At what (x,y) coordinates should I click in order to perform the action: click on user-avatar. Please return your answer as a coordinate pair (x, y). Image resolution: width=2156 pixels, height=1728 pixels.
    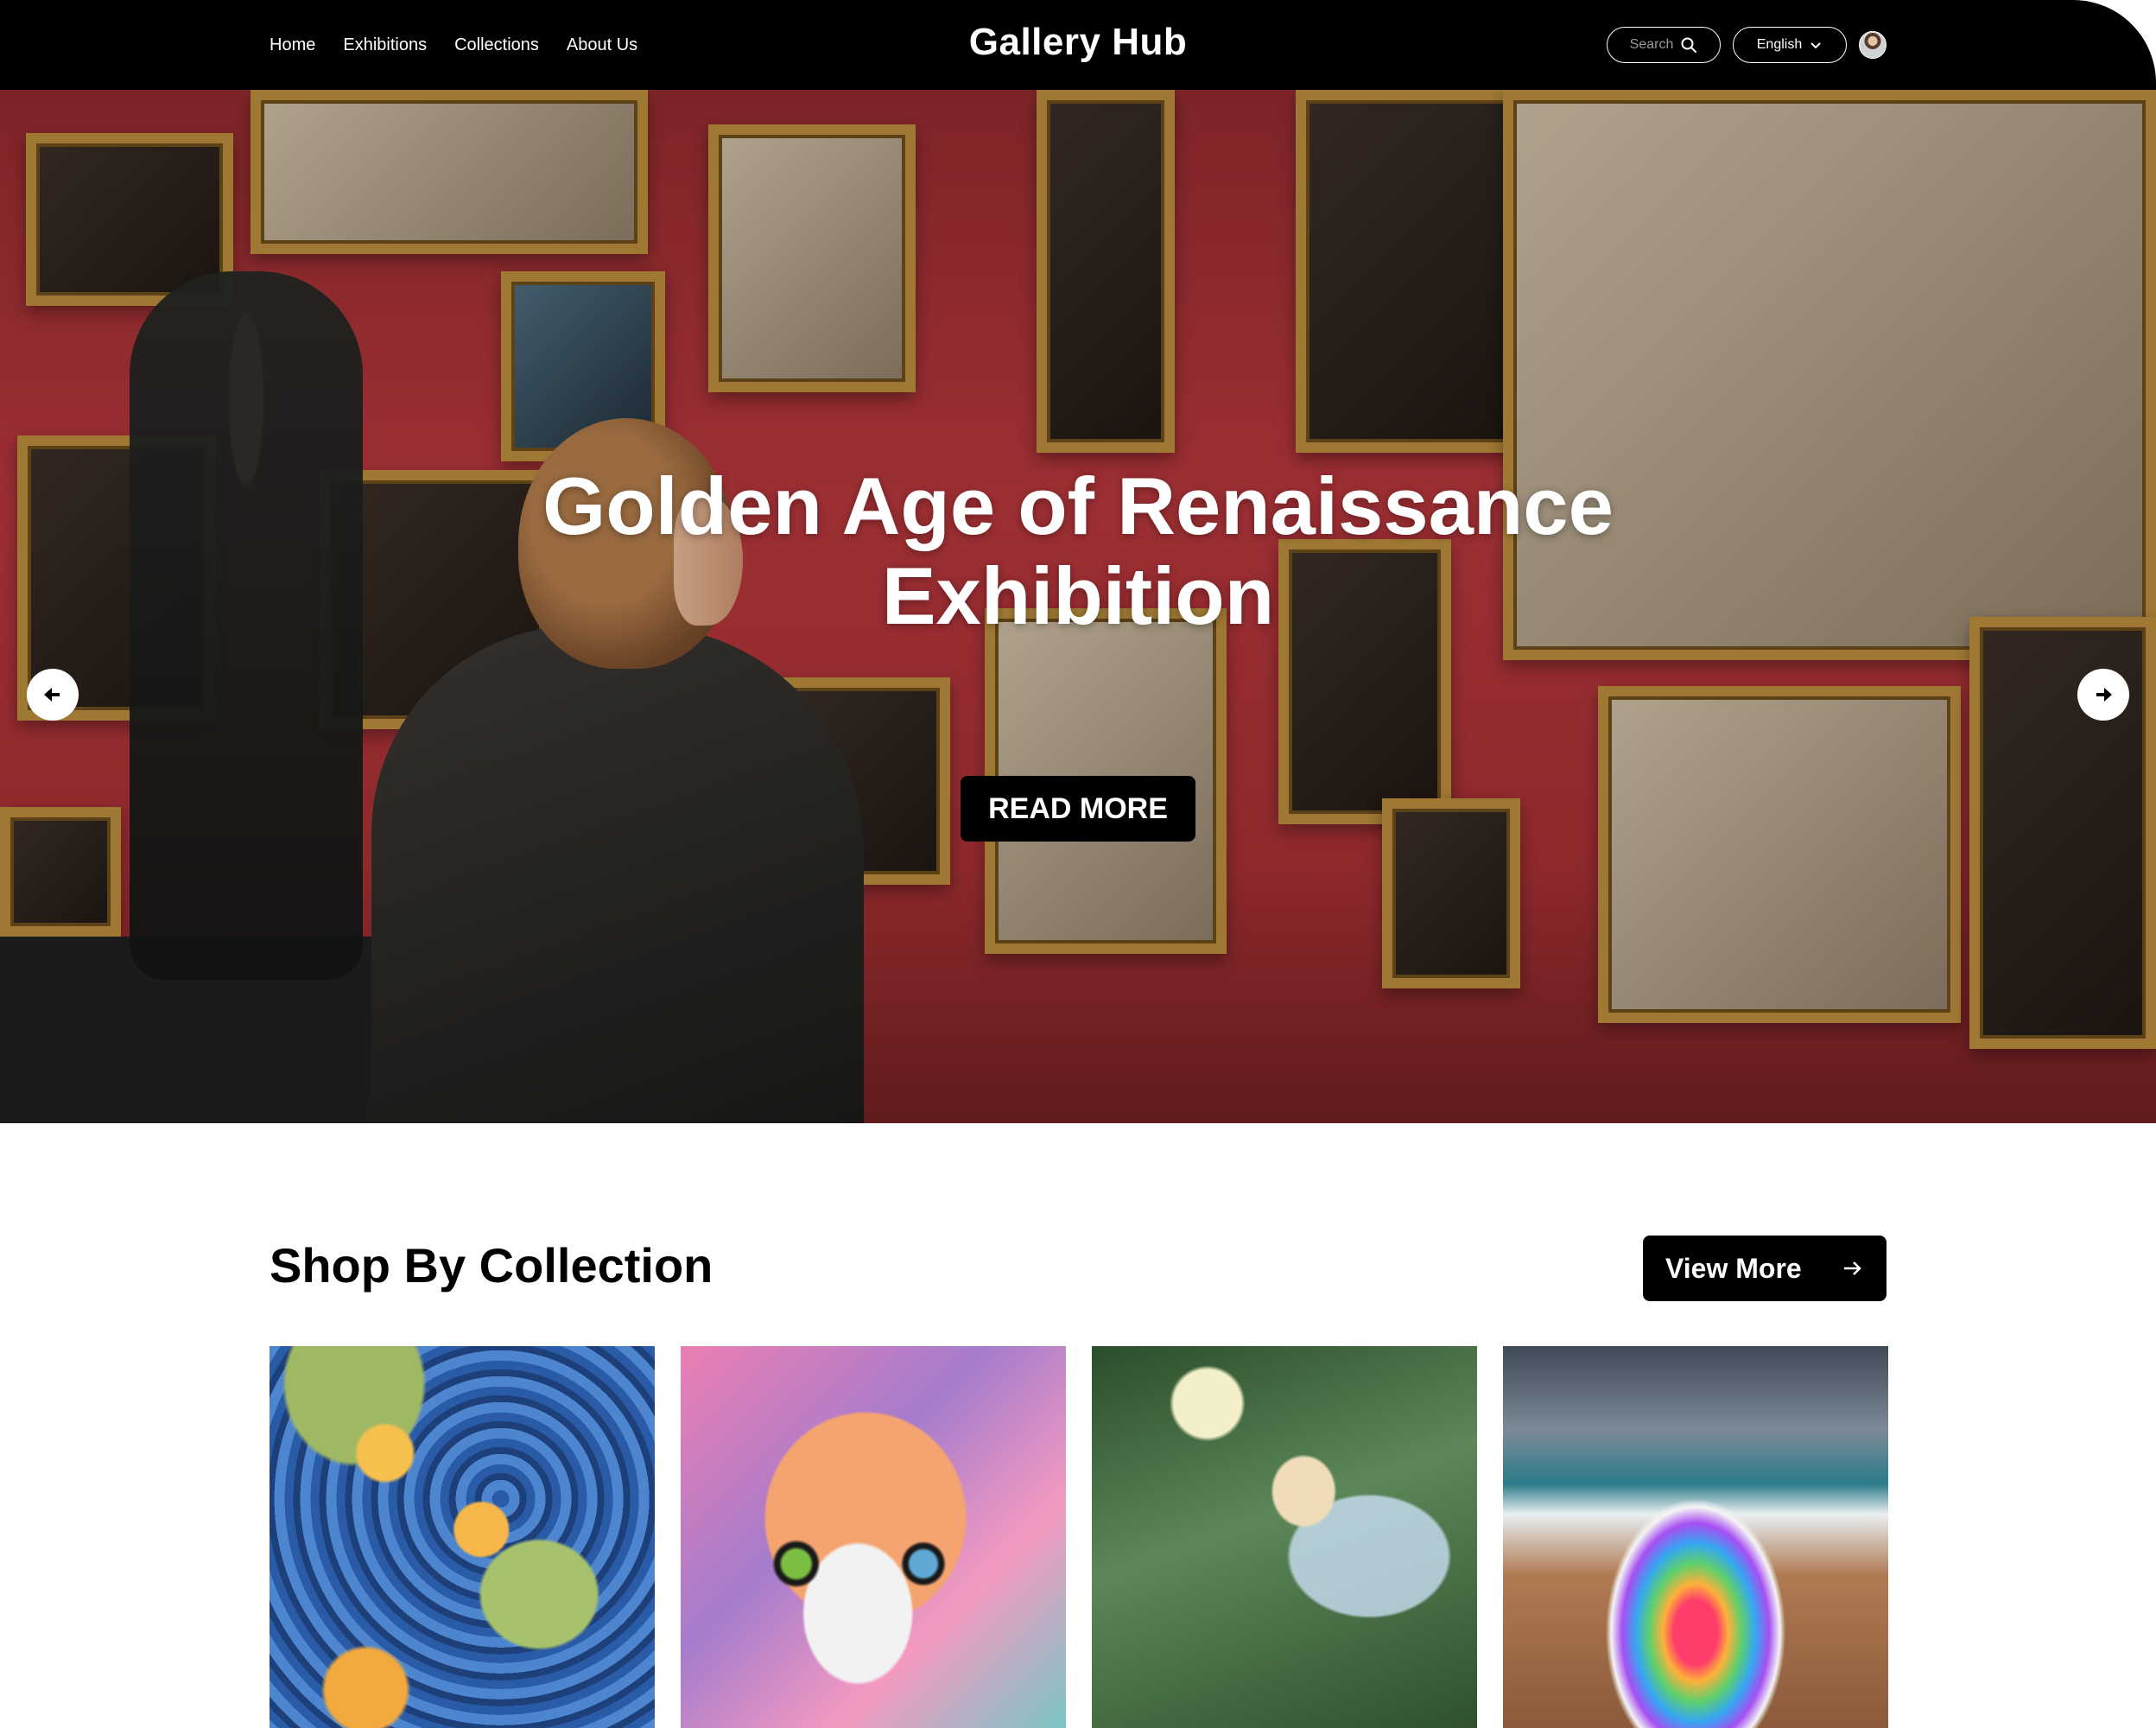
    Looking at the image, I should click on (1872, 45).